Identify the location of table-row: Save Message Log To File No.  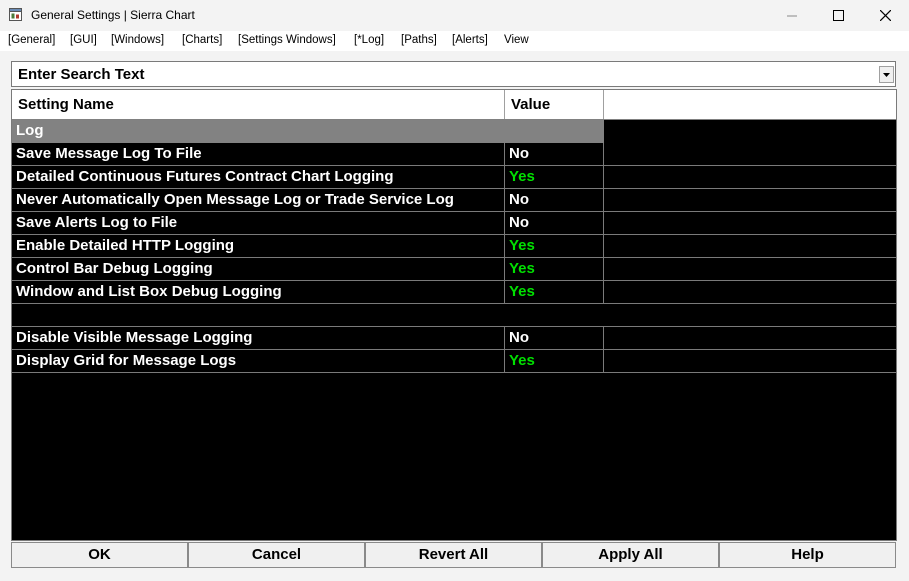
(454, 154).